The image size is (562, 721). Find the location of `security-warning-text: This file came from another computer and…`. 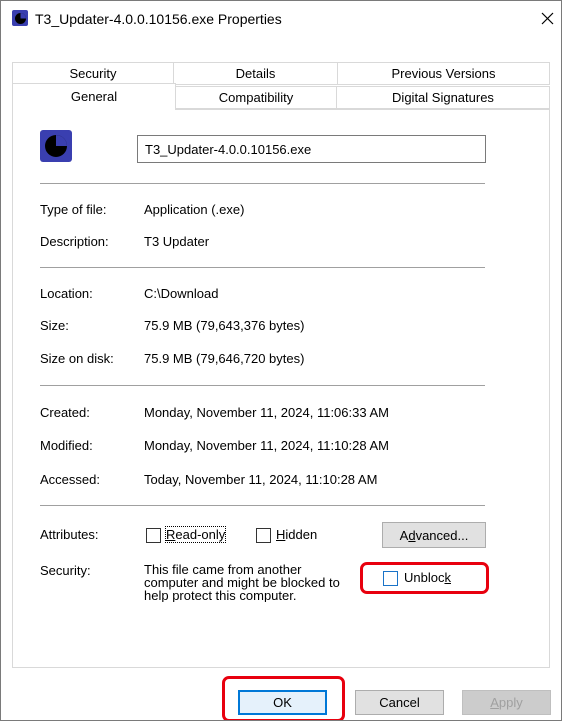

security-warning-text: This file came from another computer and… is located at coordinates (242, 582).